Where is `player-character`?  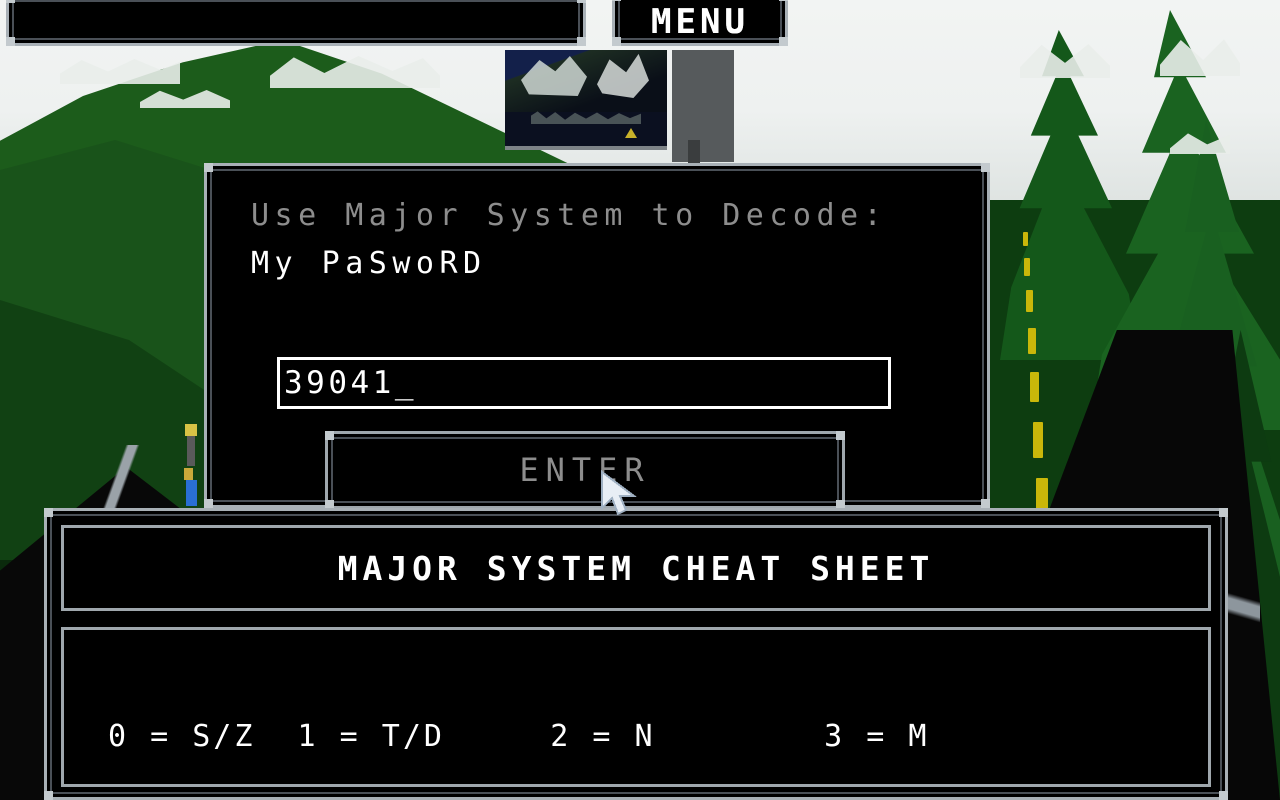
player-character is located at coordinates (192, 465).